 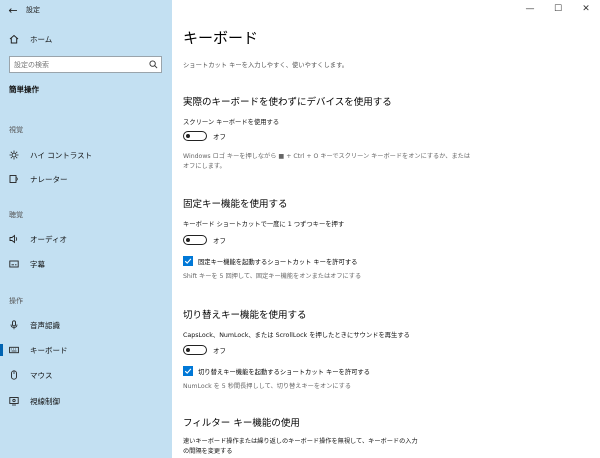 What do you see at coordinates (37, 264) in the screenshot?
I see `sidebar-item-label: 字幕` at bounding box center [37, 264].